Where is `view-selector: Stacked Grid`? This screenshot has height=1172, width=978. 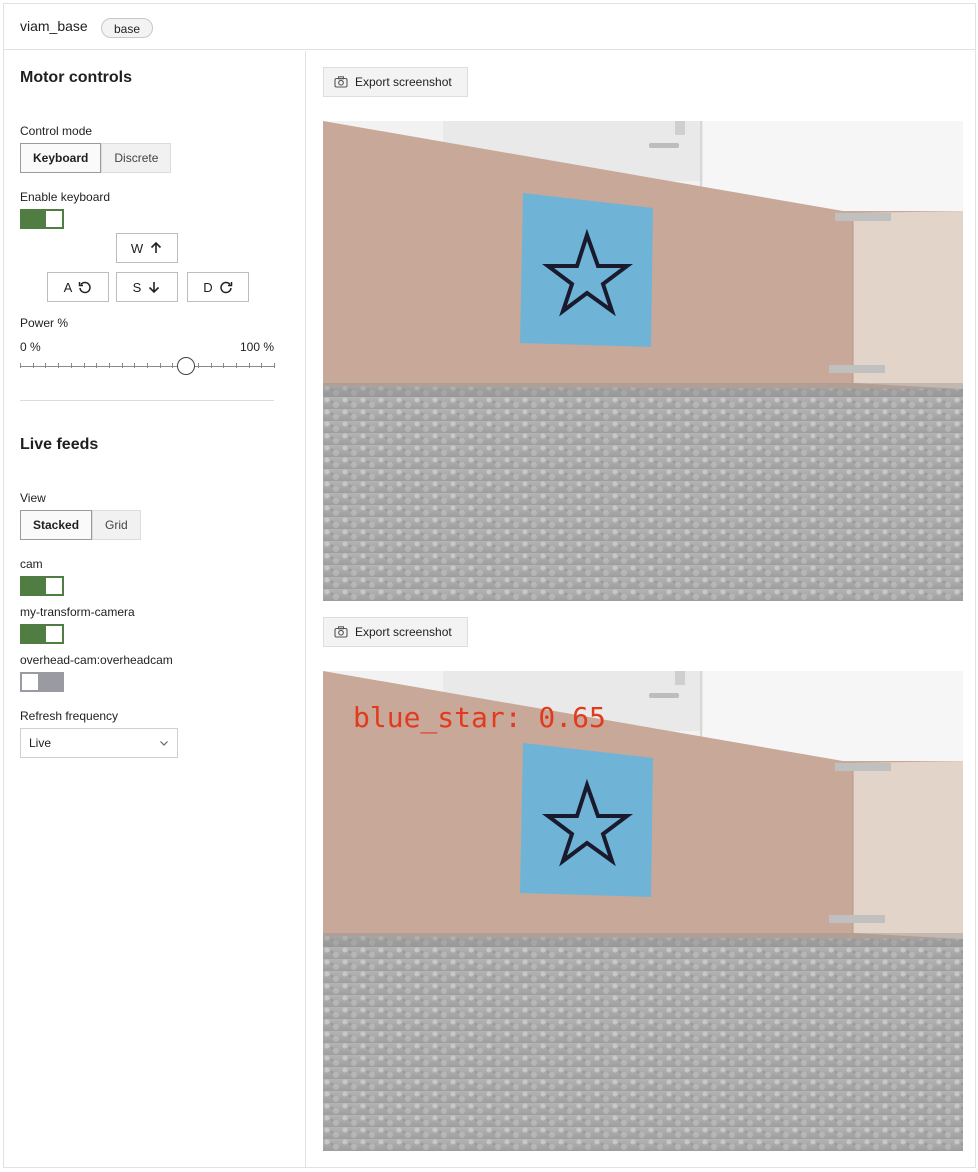 view-selector: Stacked Grid is located at coordinates (80, 525).